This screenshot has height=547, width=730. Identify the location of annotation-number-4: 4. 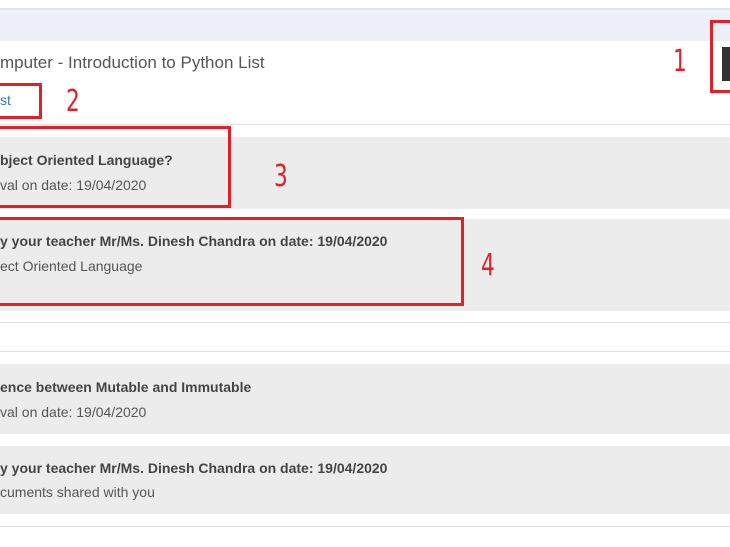
(488, 265).